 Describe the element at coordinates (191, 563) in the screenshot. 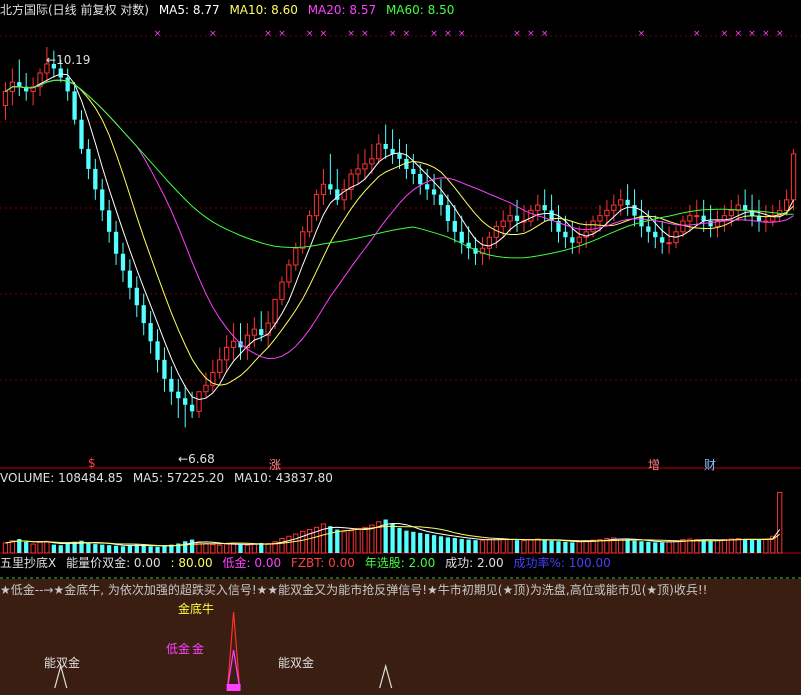

I see `indicator-param-2: : 80.00` at that location.